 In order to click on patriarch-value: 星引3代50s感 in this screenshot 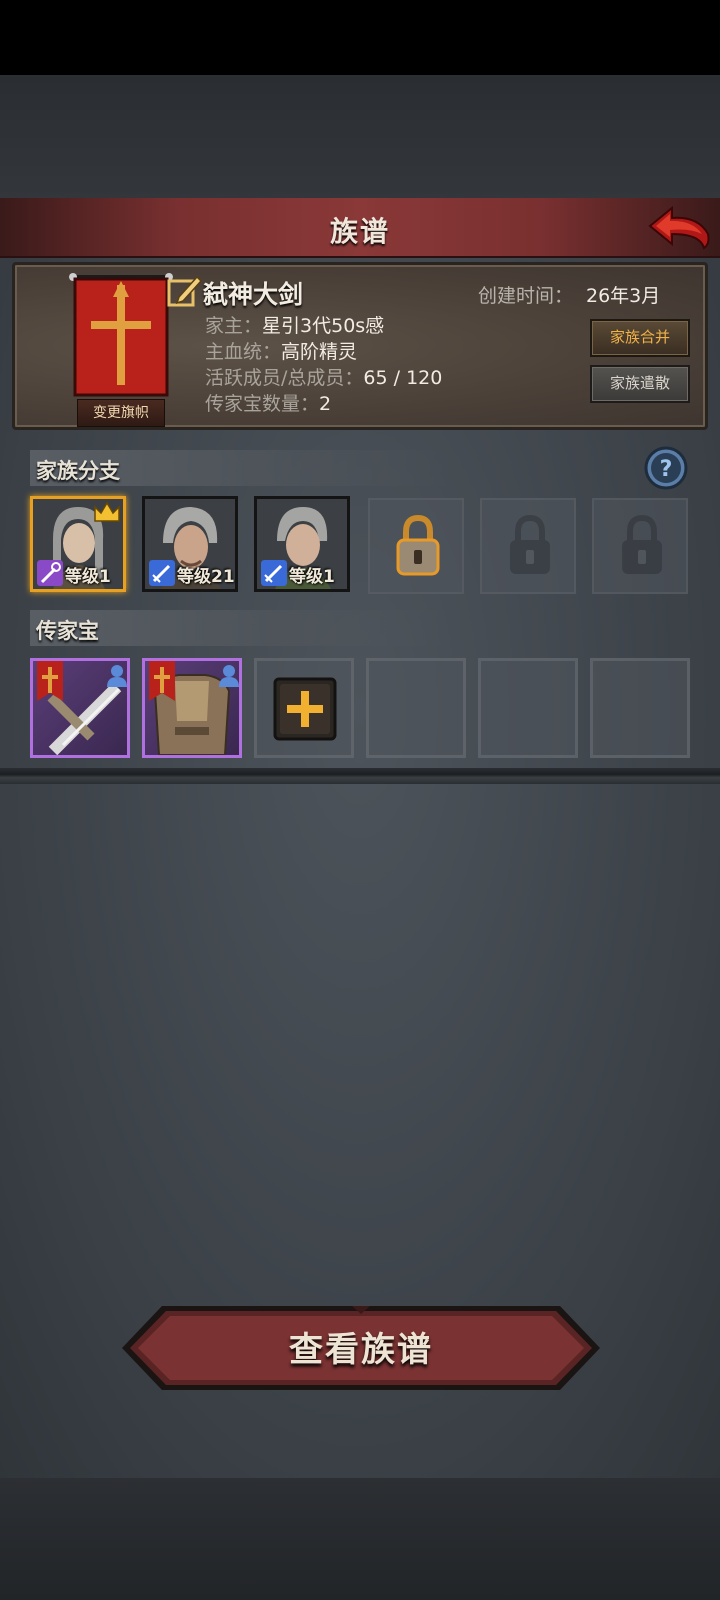, I will do `click(323, 326)`.